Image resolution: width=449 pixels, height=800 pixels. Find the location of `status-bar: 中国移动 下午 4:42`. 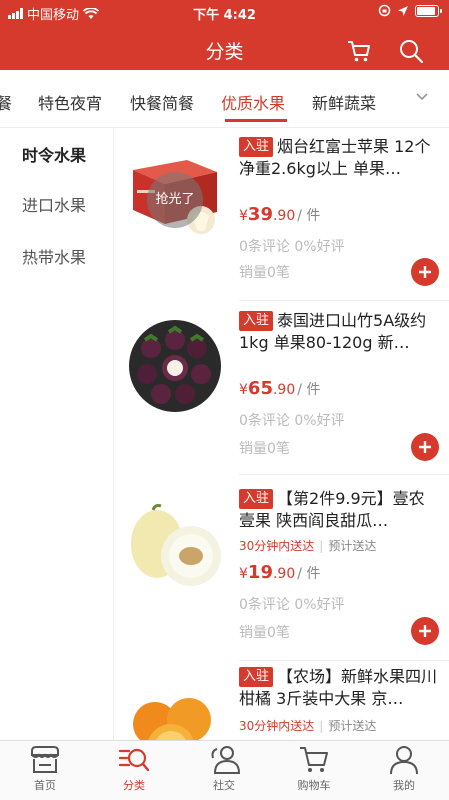

status-bar: 中国移动 下午 4:42 is located at coordinates (224, 12).